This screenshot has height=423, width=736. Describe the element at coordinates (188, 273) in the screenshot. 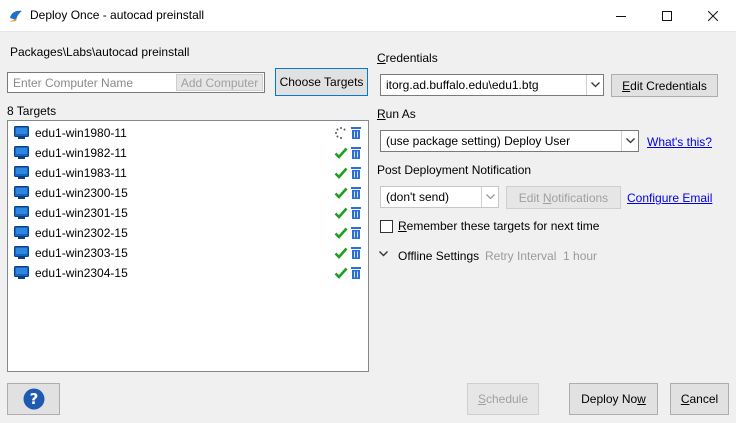

I see `target-row: edu1-win2304-15` at that location.